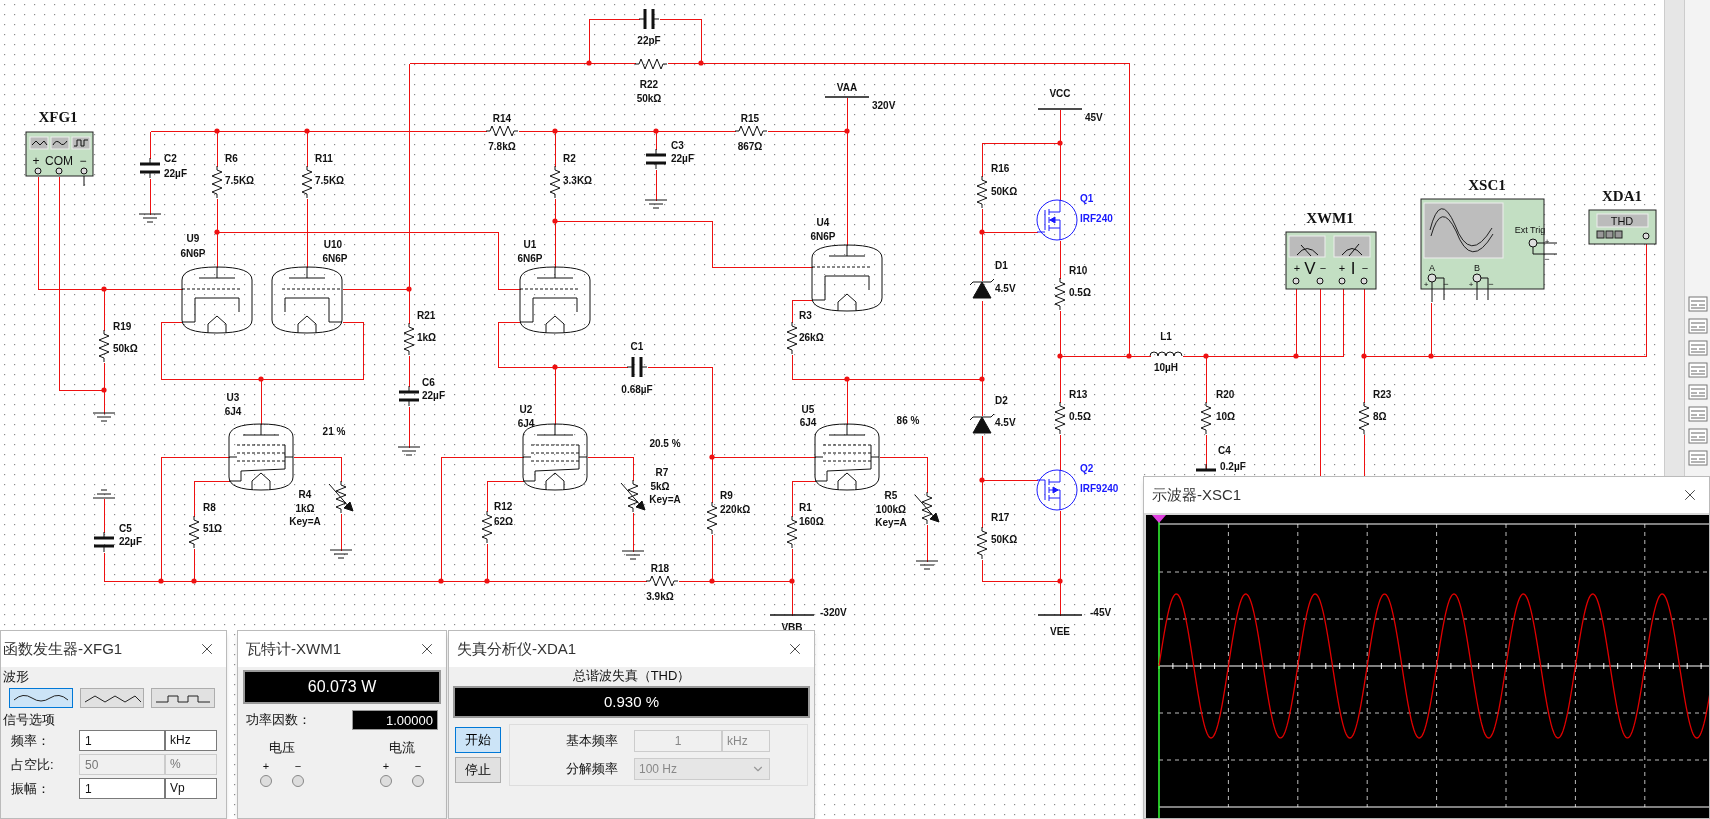  Describe the element at coordinates (342, 687) in the screenshot. I see `reading-display: 60.073 W` at that location.